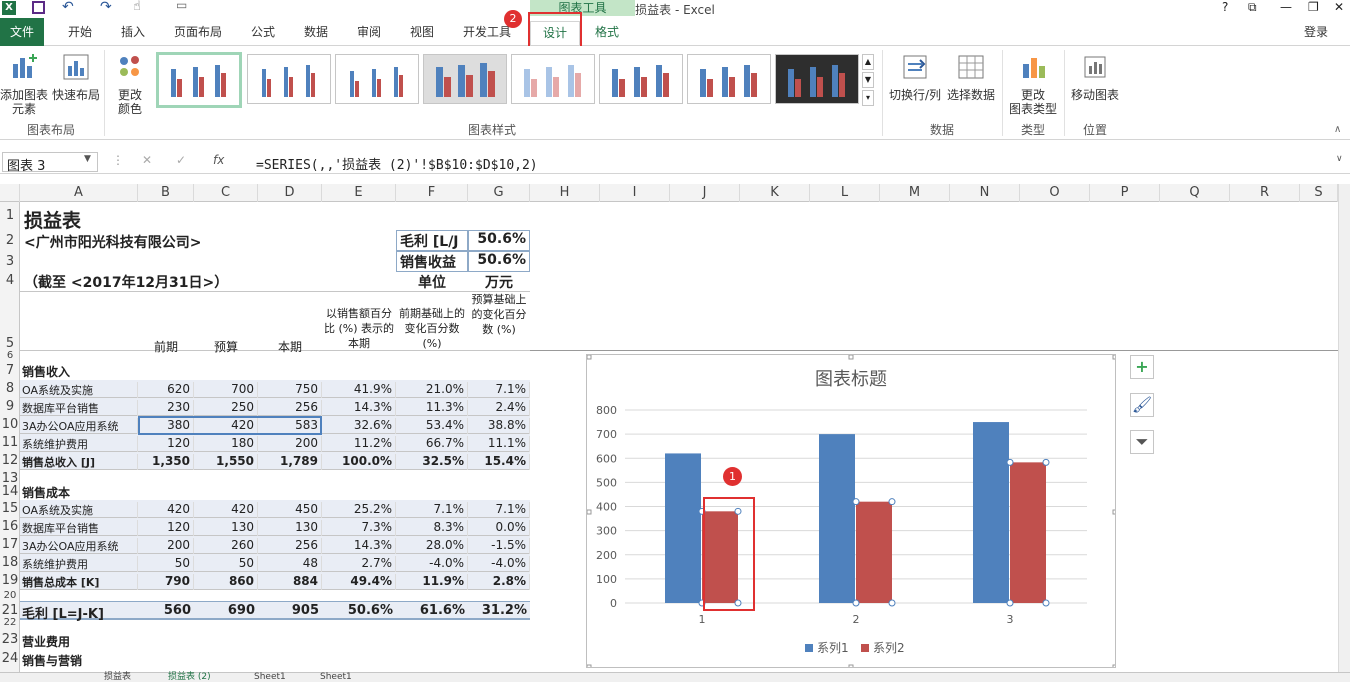 The height and width of the screenshot is (682, 1350). I want to click on collapse-ribbon-icon: ∧, so click(1337, 129).